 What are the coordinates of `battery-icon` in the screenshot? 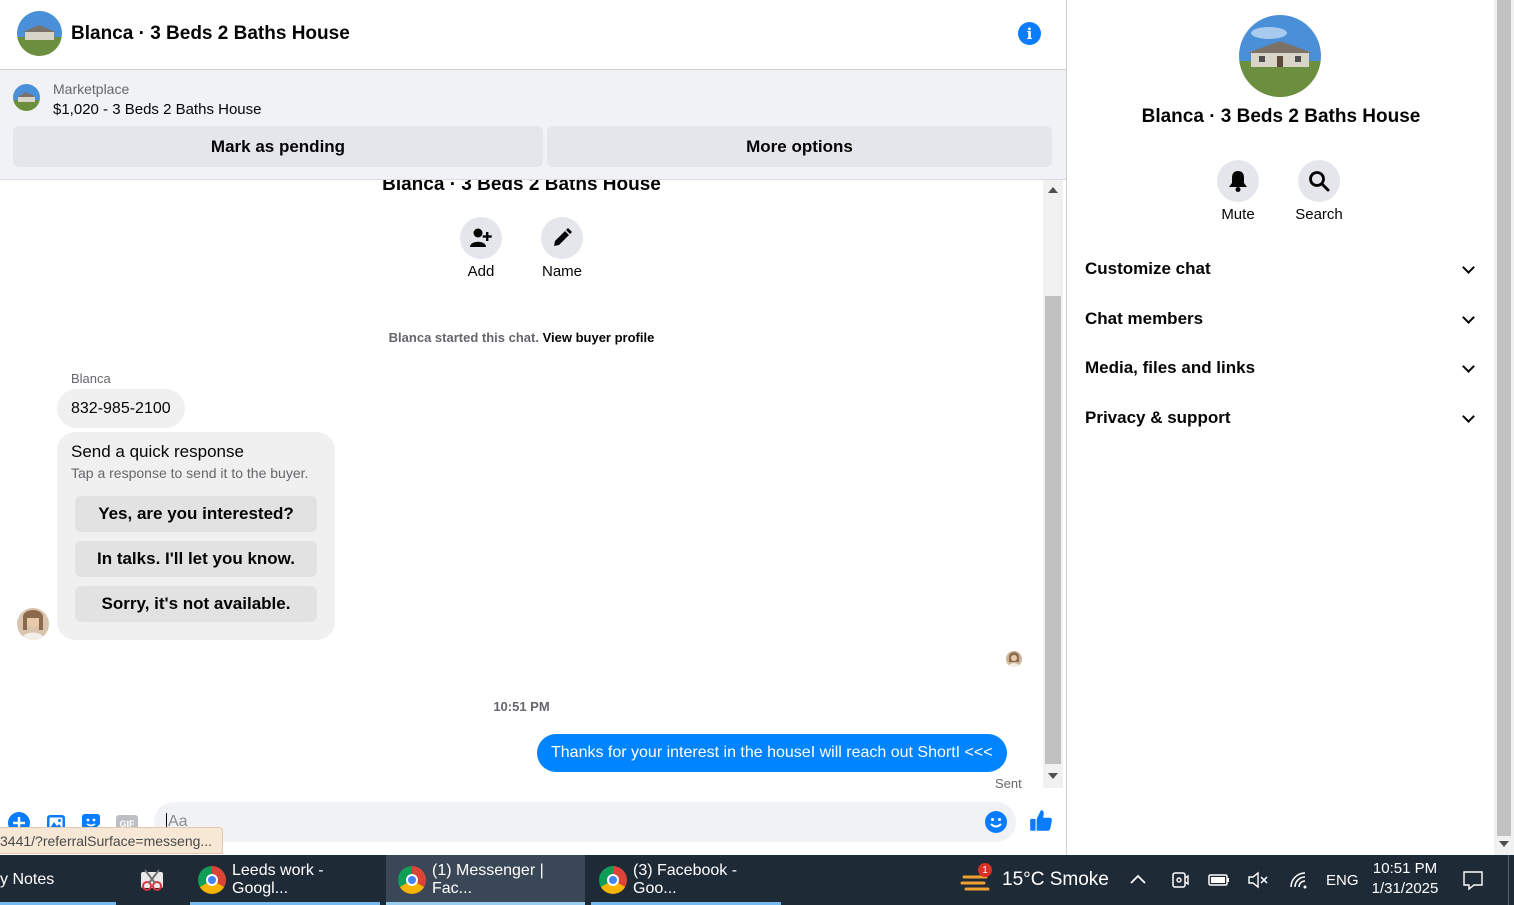 It's located at (1218, 880).